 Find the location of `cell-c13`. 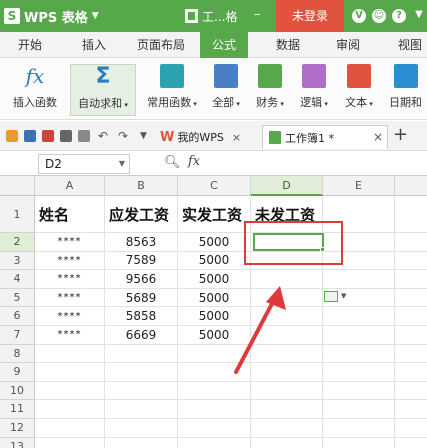

cell-c13 is located at coordinates (214, 442).